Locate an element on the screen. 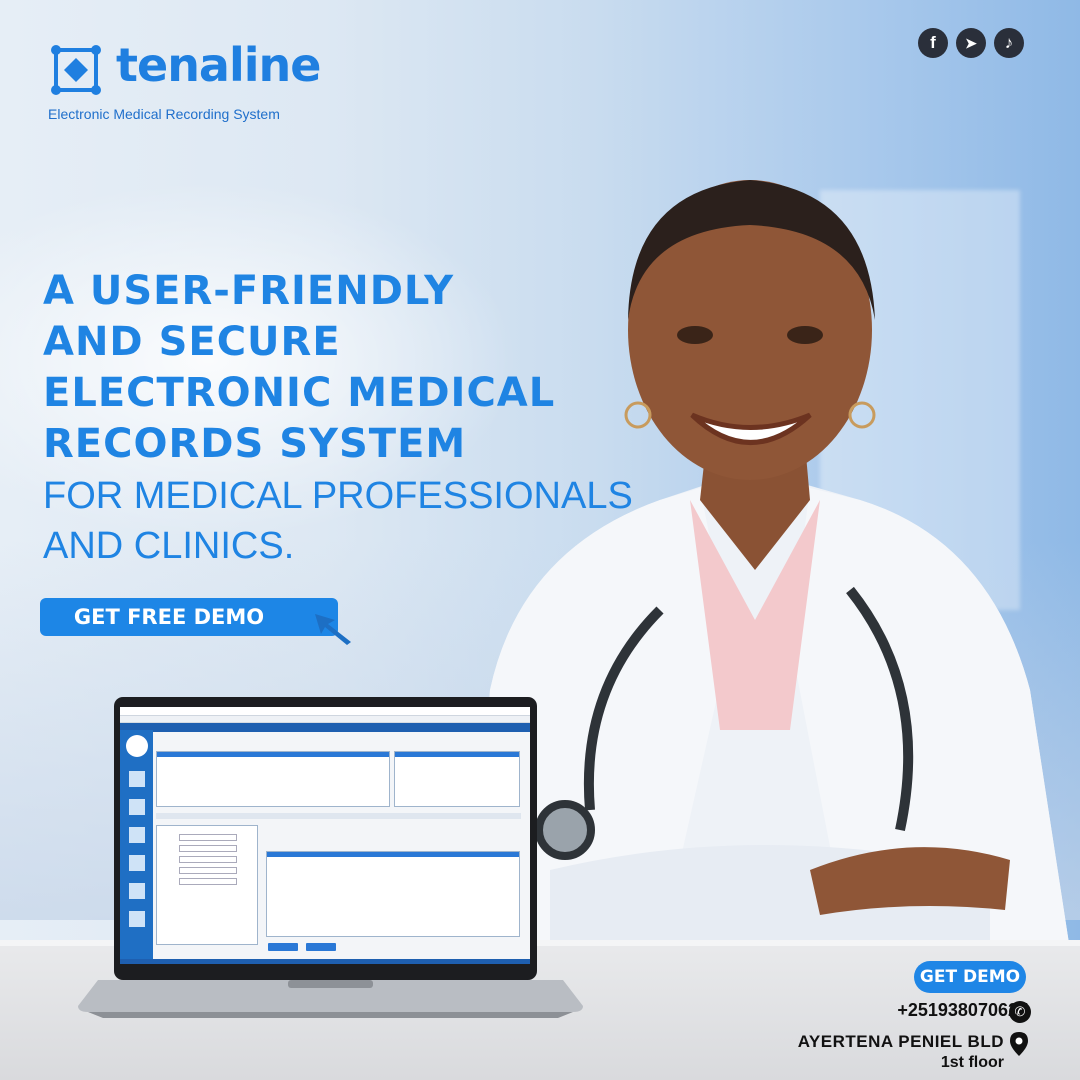  laptop-base is located at coordinates (330, 999).